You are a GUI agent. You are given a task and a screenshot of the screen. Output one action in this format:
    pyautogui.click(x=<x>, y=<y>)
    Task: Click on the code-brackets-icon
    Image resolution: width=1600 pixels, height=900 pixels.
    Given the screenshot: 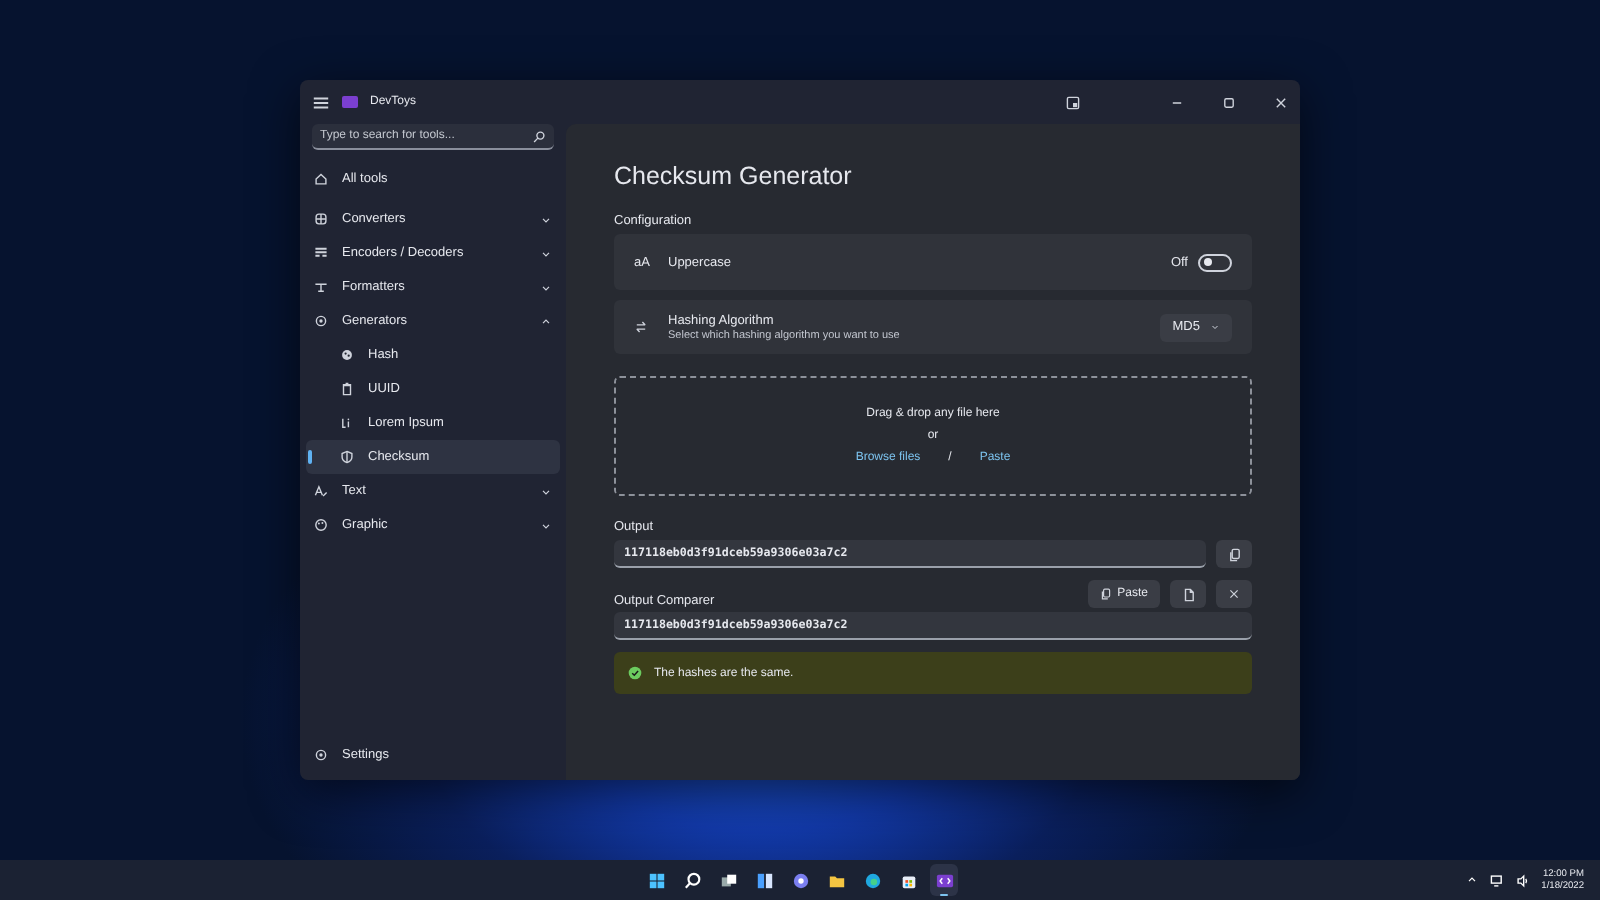 What is the action you would take?
    pyautogui.click(x=944, y=880)
    